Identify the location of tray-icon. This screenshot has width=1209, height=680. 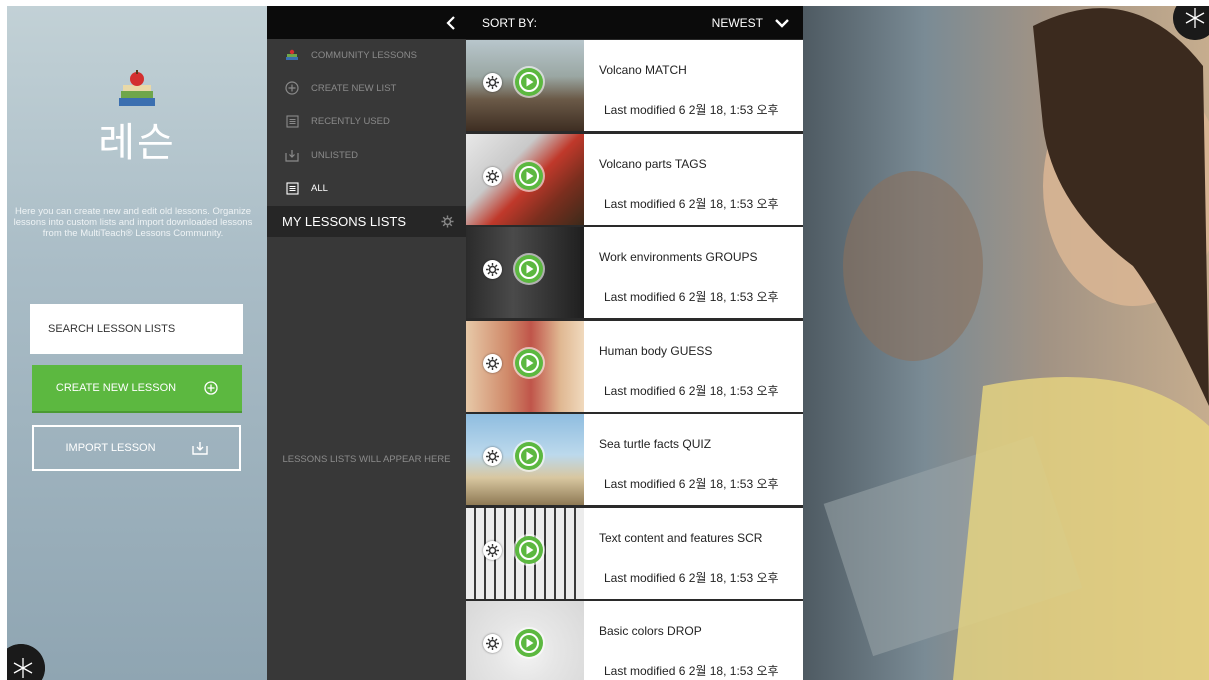
(292, 155).